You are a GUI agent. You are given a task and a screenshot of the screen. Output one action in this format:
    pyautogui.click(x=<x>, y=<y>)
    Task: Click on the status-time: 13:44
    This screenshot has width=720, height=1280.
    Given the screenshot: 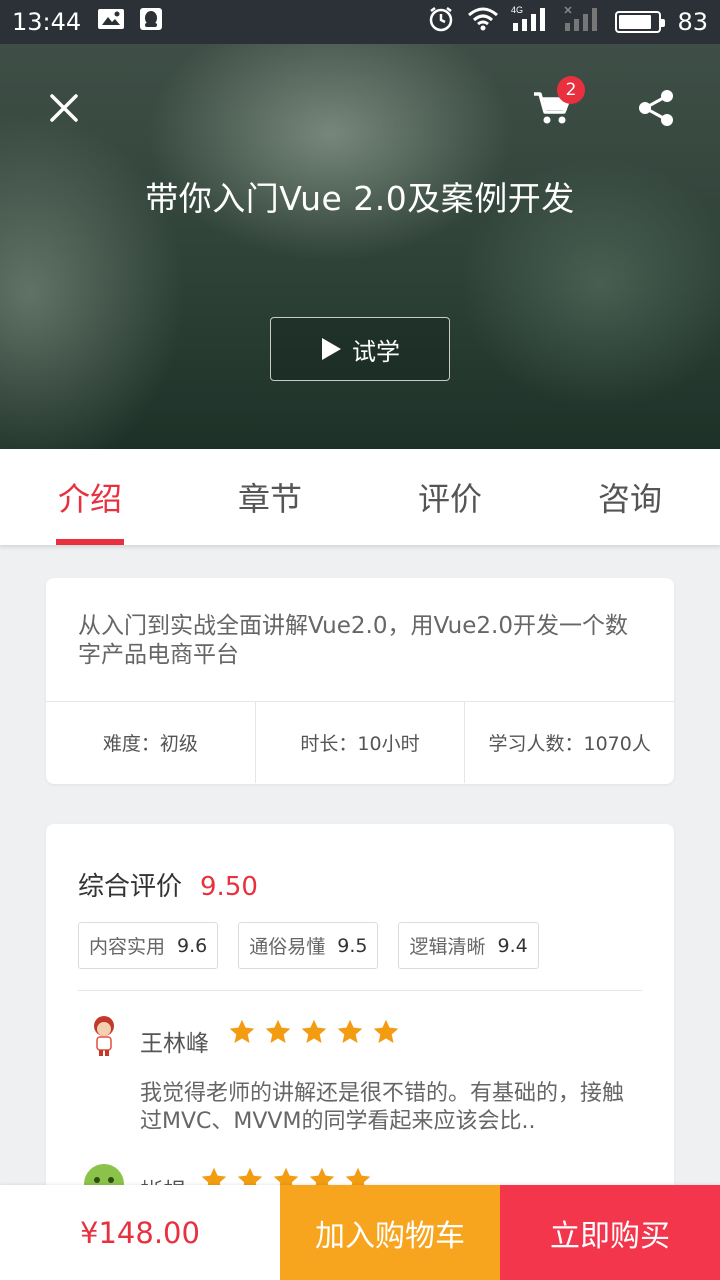 What is the action you would take?
    pyautogui.click(x=47, y=22)
    